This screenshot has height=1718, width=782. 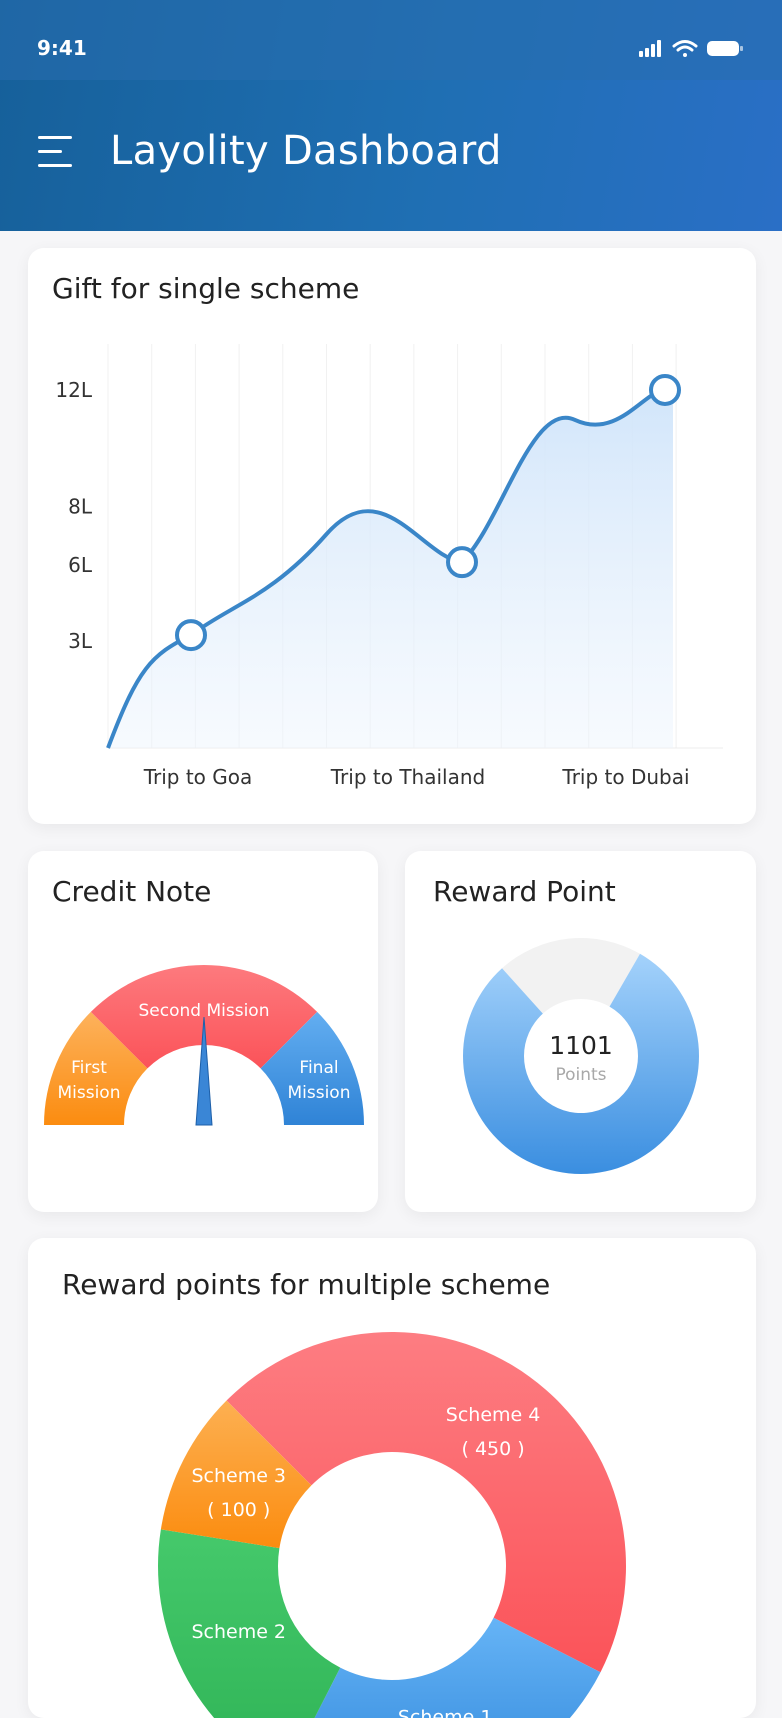 What do you see at coordinates (625, 777) in the screenshot?
I see `x-tick-label: Trip to Dubai` at bounding box center [625, 777].